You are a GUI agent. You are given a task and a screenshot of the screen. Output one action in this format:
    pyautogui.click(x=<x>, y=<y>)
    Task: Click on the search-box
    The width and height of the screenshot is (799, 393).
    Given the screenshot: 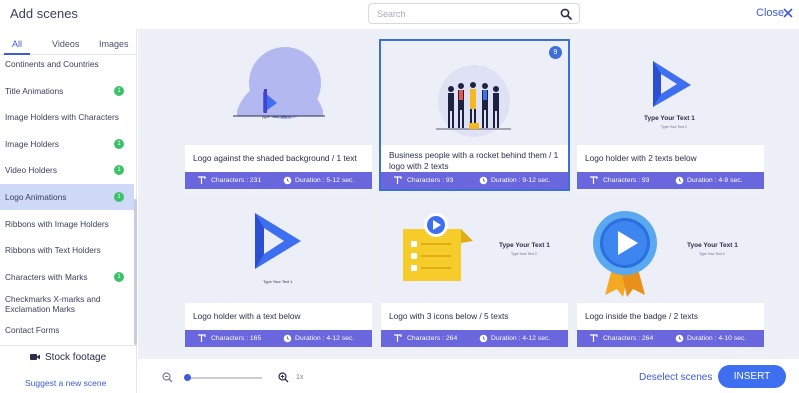 What is the action you would take?
    pyautogui.click(x=474, y=13)
    